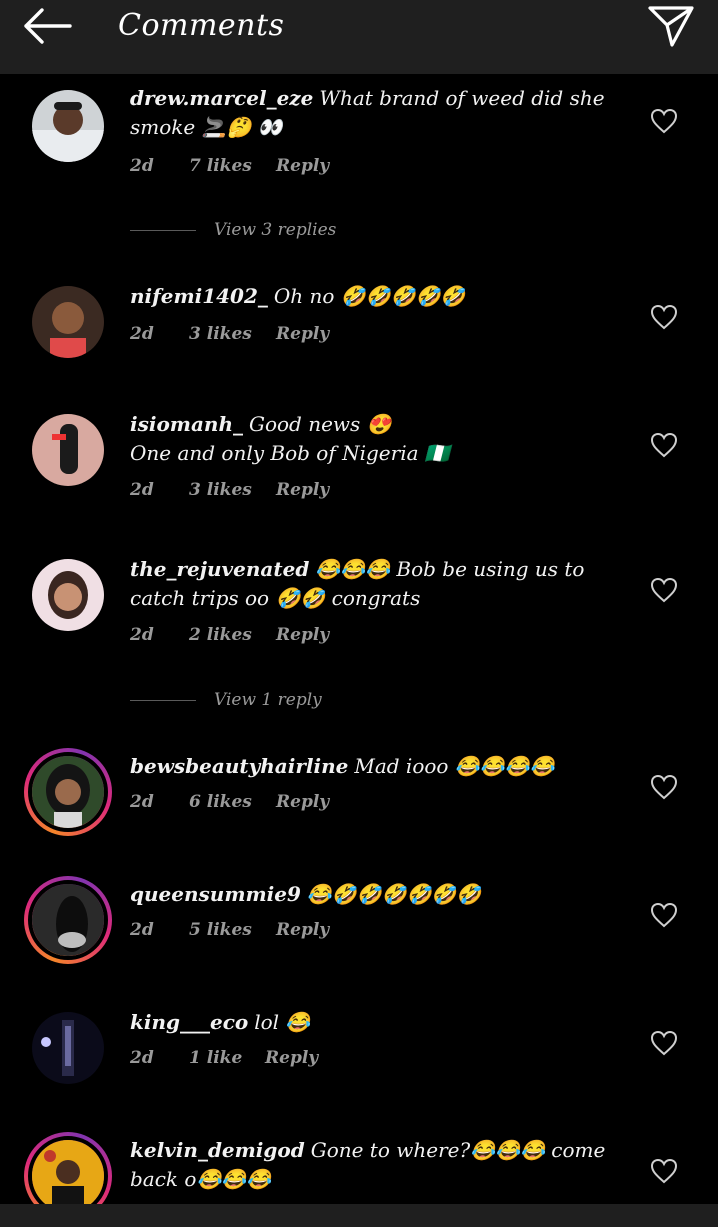 This screenshot has width=718, height=1227. What do you see at coordinates (186, 424) in the screenshot?
I see `comment-username: isiomanh_` at bounding box center [186, 424].